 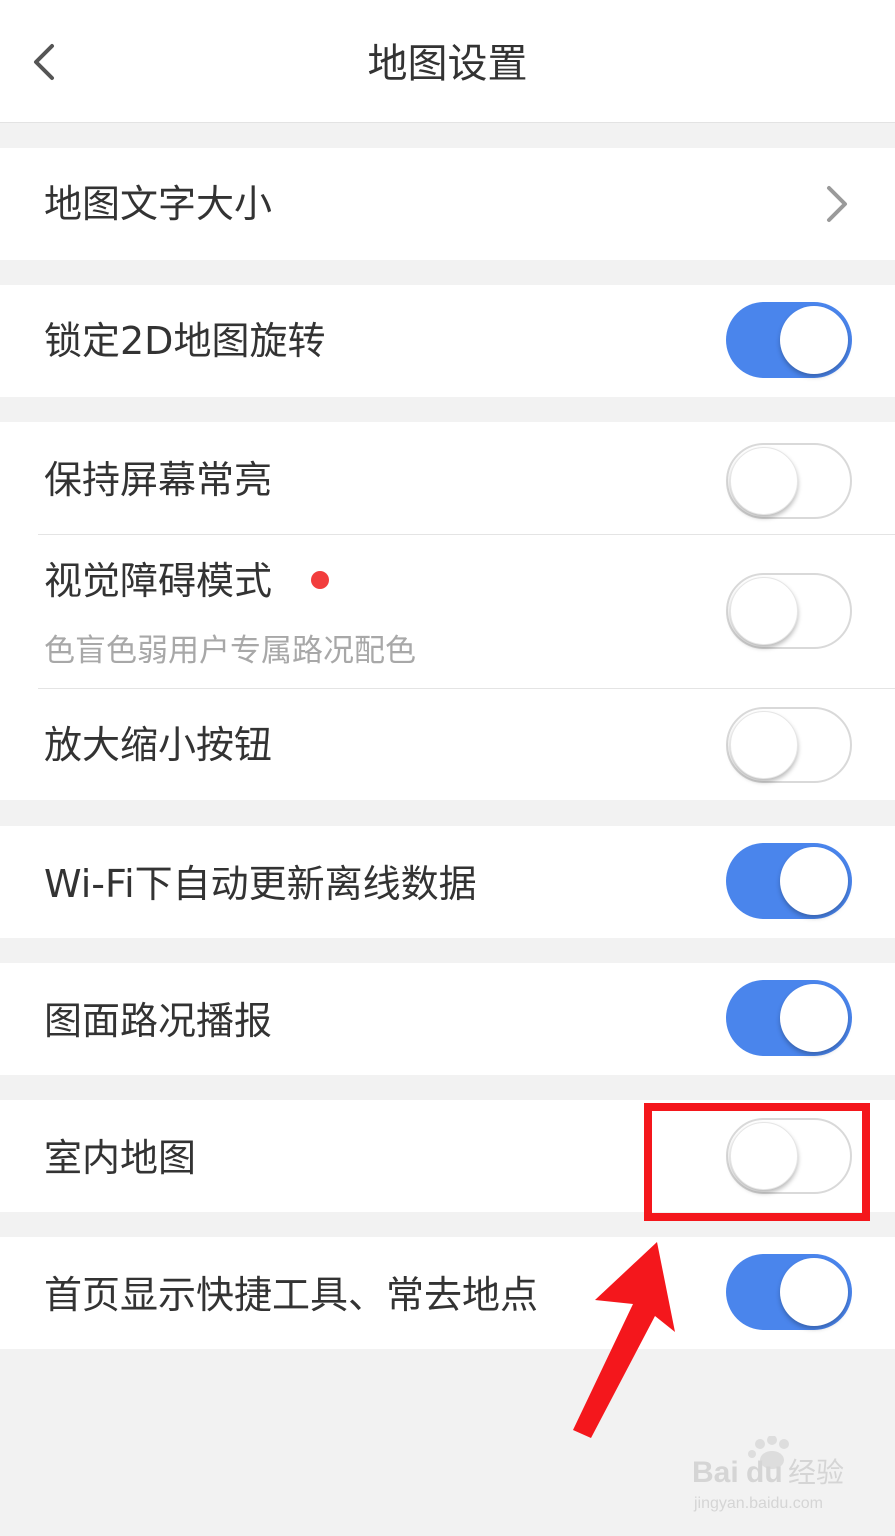 What do you see at coordinates (158, 1021) in the screenshot?
I see `setting-label: 图面路况播报` at bounding box center [158, 1021].